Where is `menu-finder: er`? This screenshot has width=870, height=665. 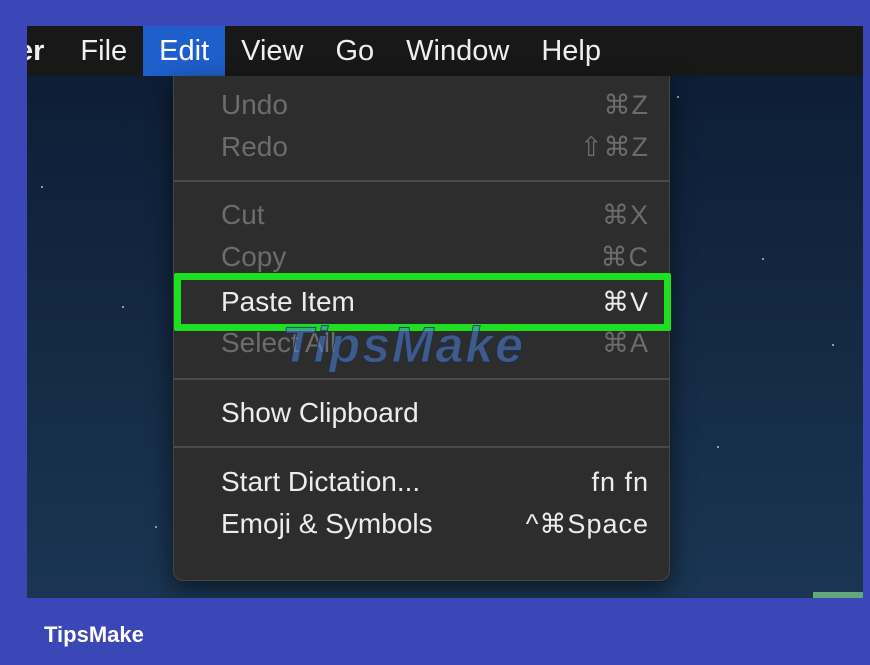
menu-finder: er is located at coordinates (45, 51).